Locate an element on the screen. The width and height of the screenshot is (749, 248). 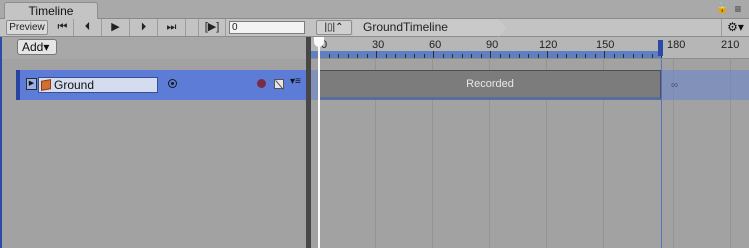
timeline-header: |▯|⌃ GroundTimeline (Ground) ⚙▾ is located at coordinates (530, 35).